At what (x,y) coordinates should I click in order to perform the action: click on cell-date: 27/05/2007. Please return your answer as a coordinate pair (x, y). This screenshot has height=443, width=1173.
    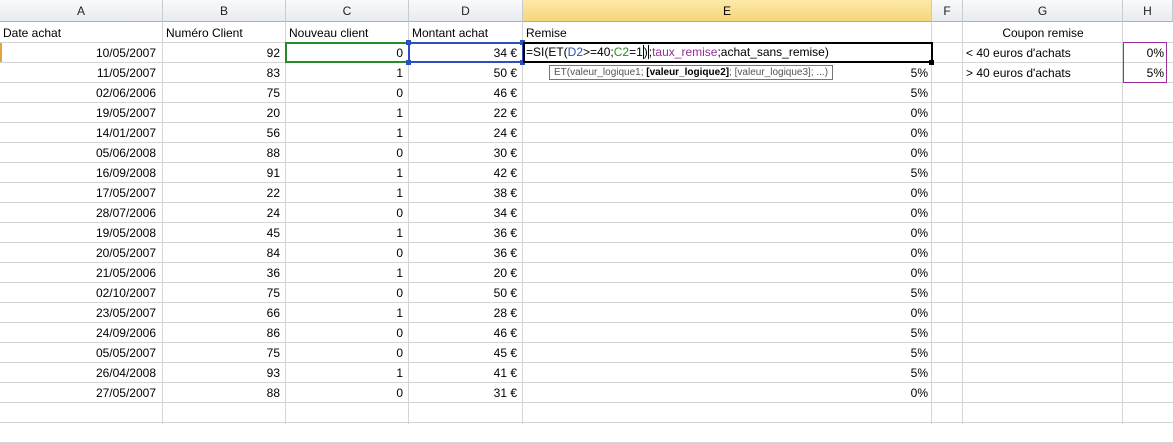
    Looking at the image, I should click on (79, 393).